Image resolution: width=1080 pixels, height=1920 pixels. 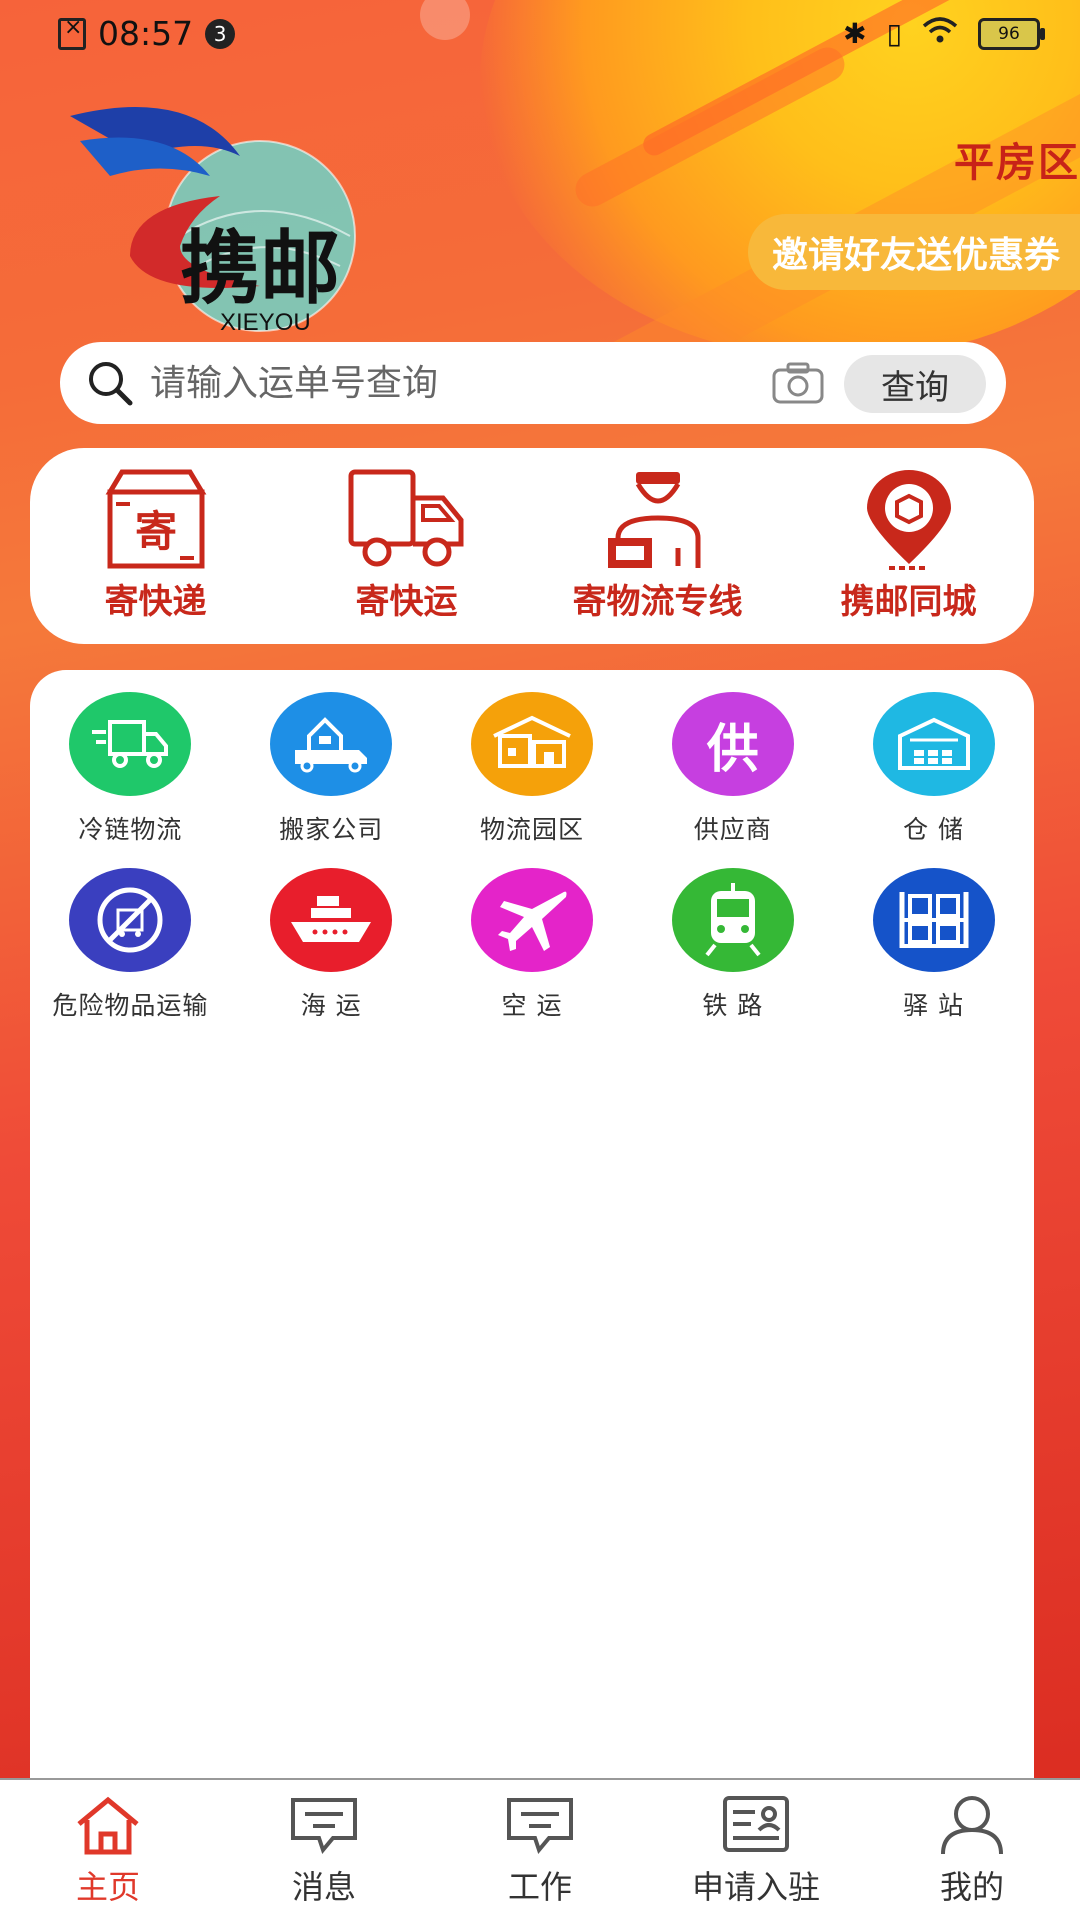 What do you see at coordinates (532, 1005) in the screenshot?
I see `feature-label: 空 运` at bounding box center [532, 1005].